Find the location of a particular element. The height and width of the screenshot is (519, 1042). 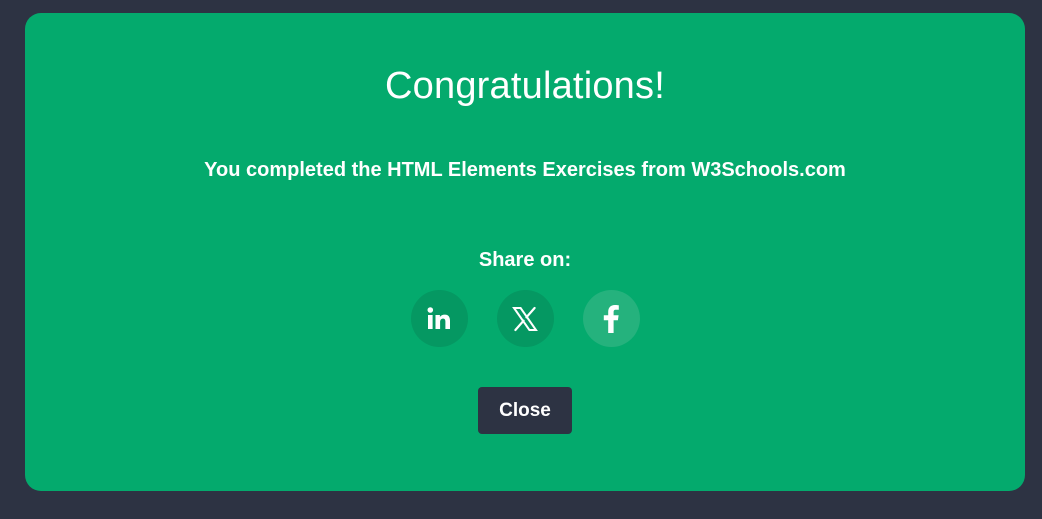

modal-title: Congratulations! is located at coordinates (525, 86).